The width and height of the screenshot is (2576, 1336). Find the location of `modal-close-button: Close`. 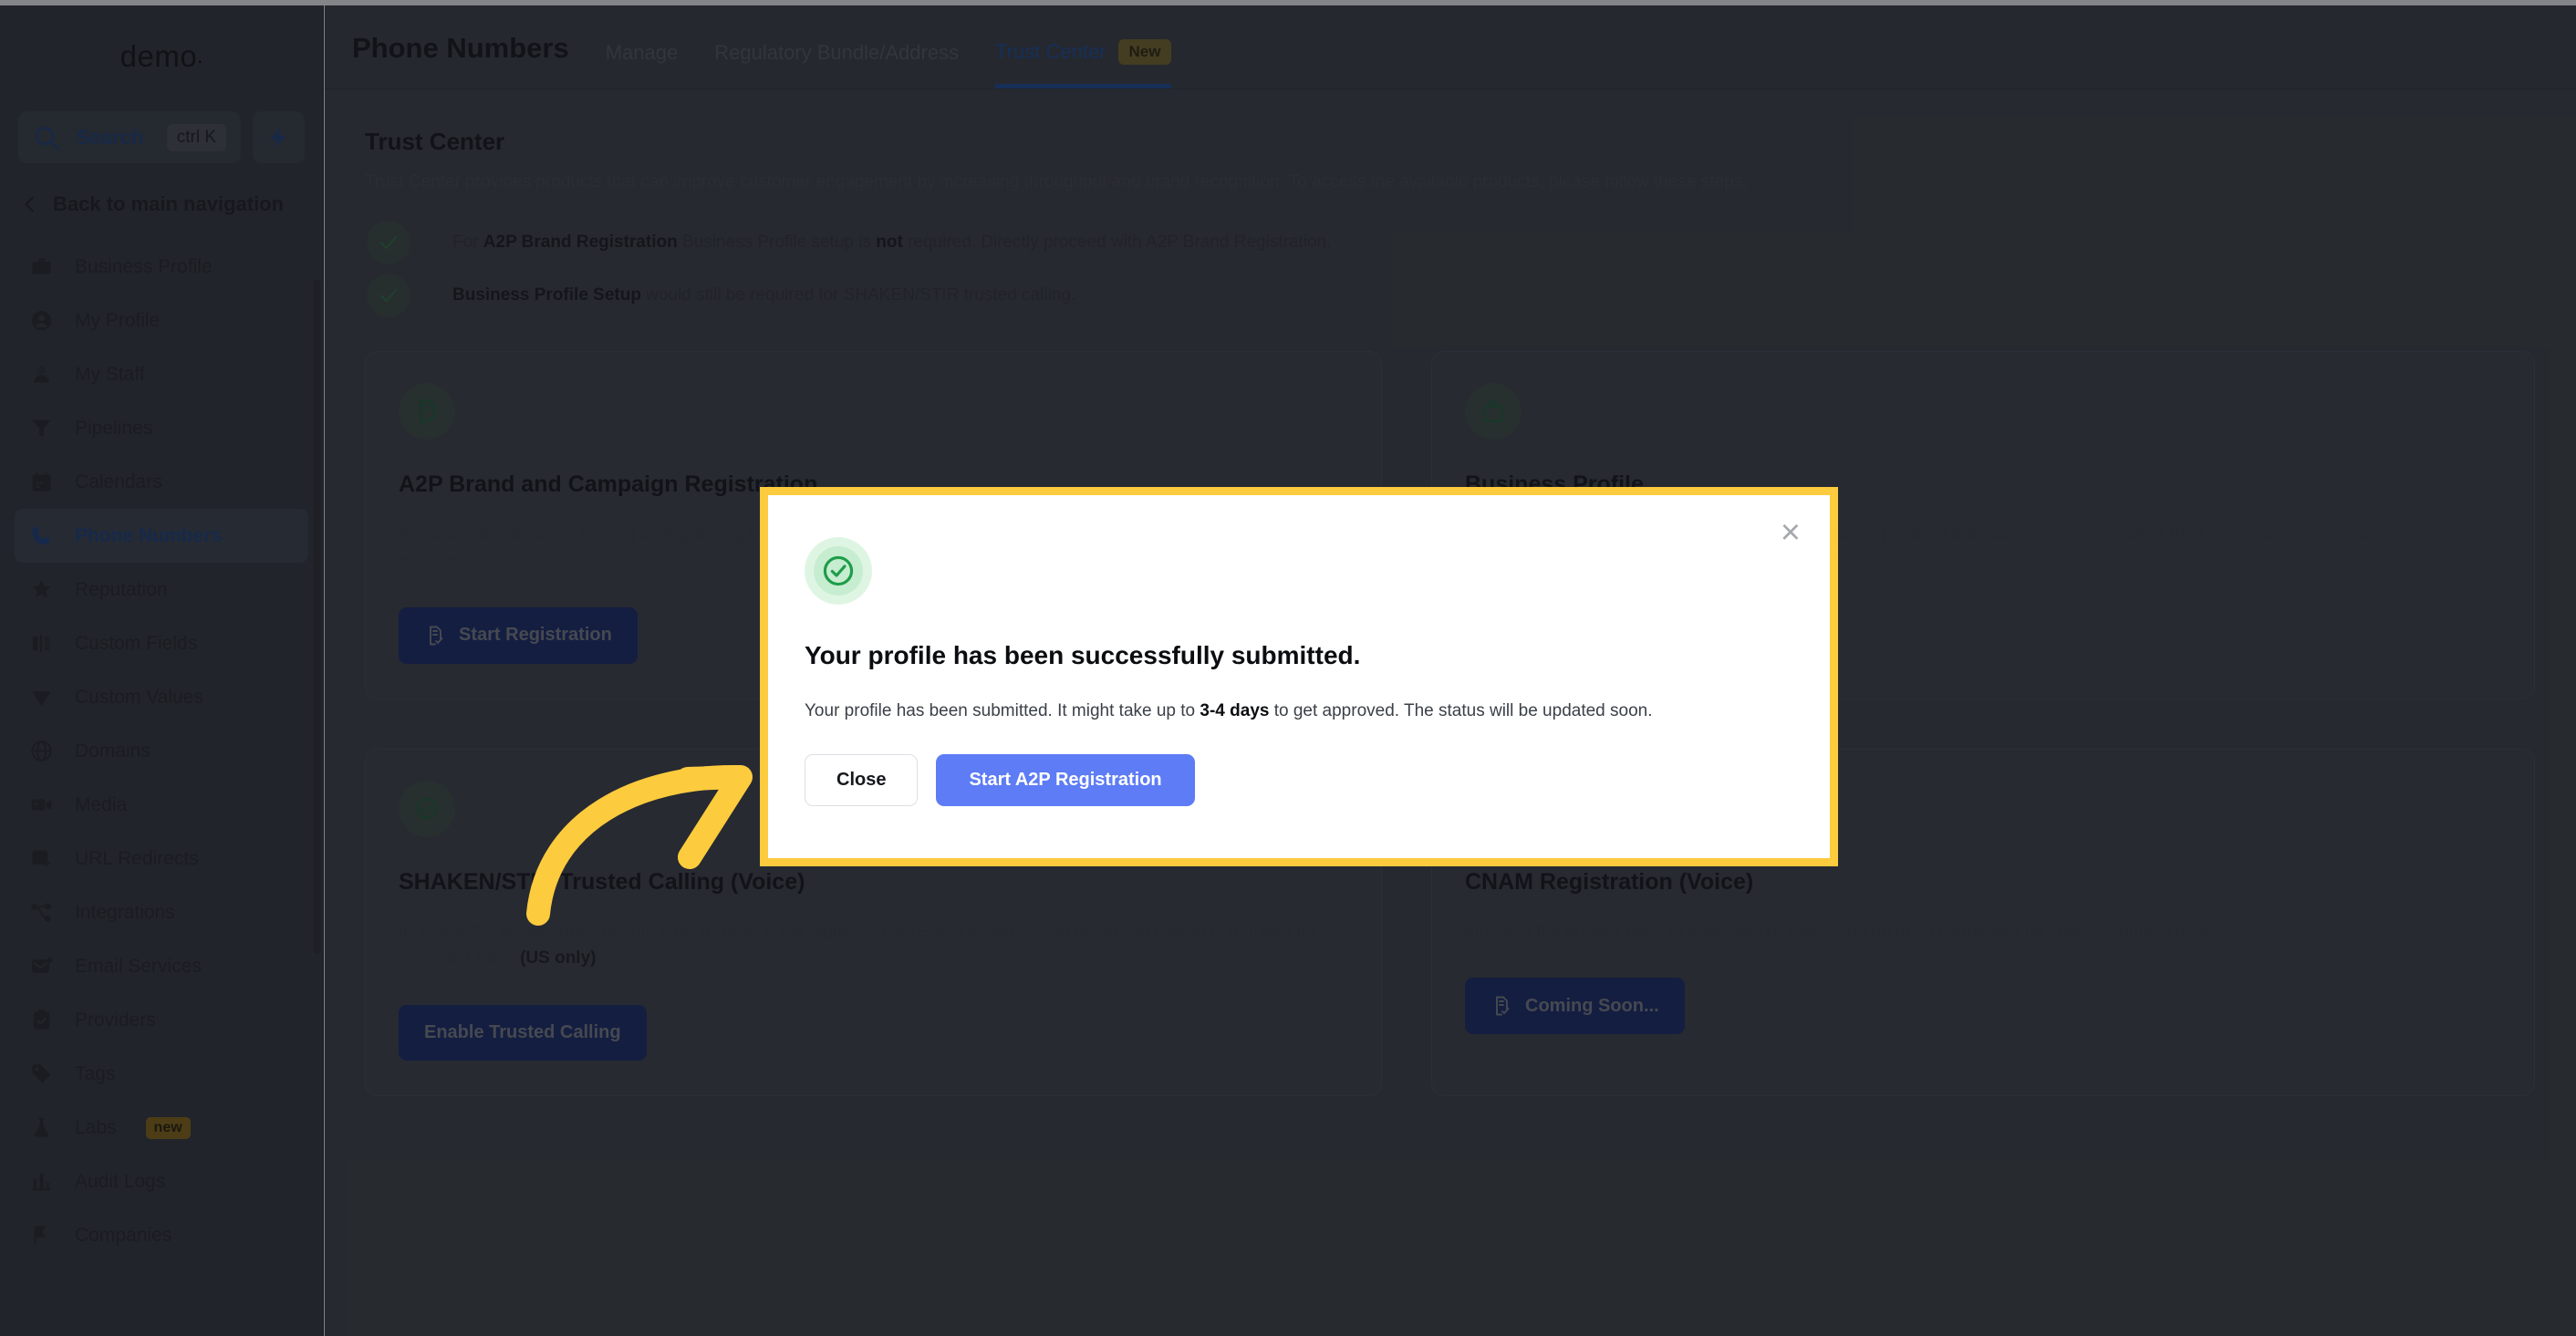

modal-close-button: Close is located at coordinates (862, 780).